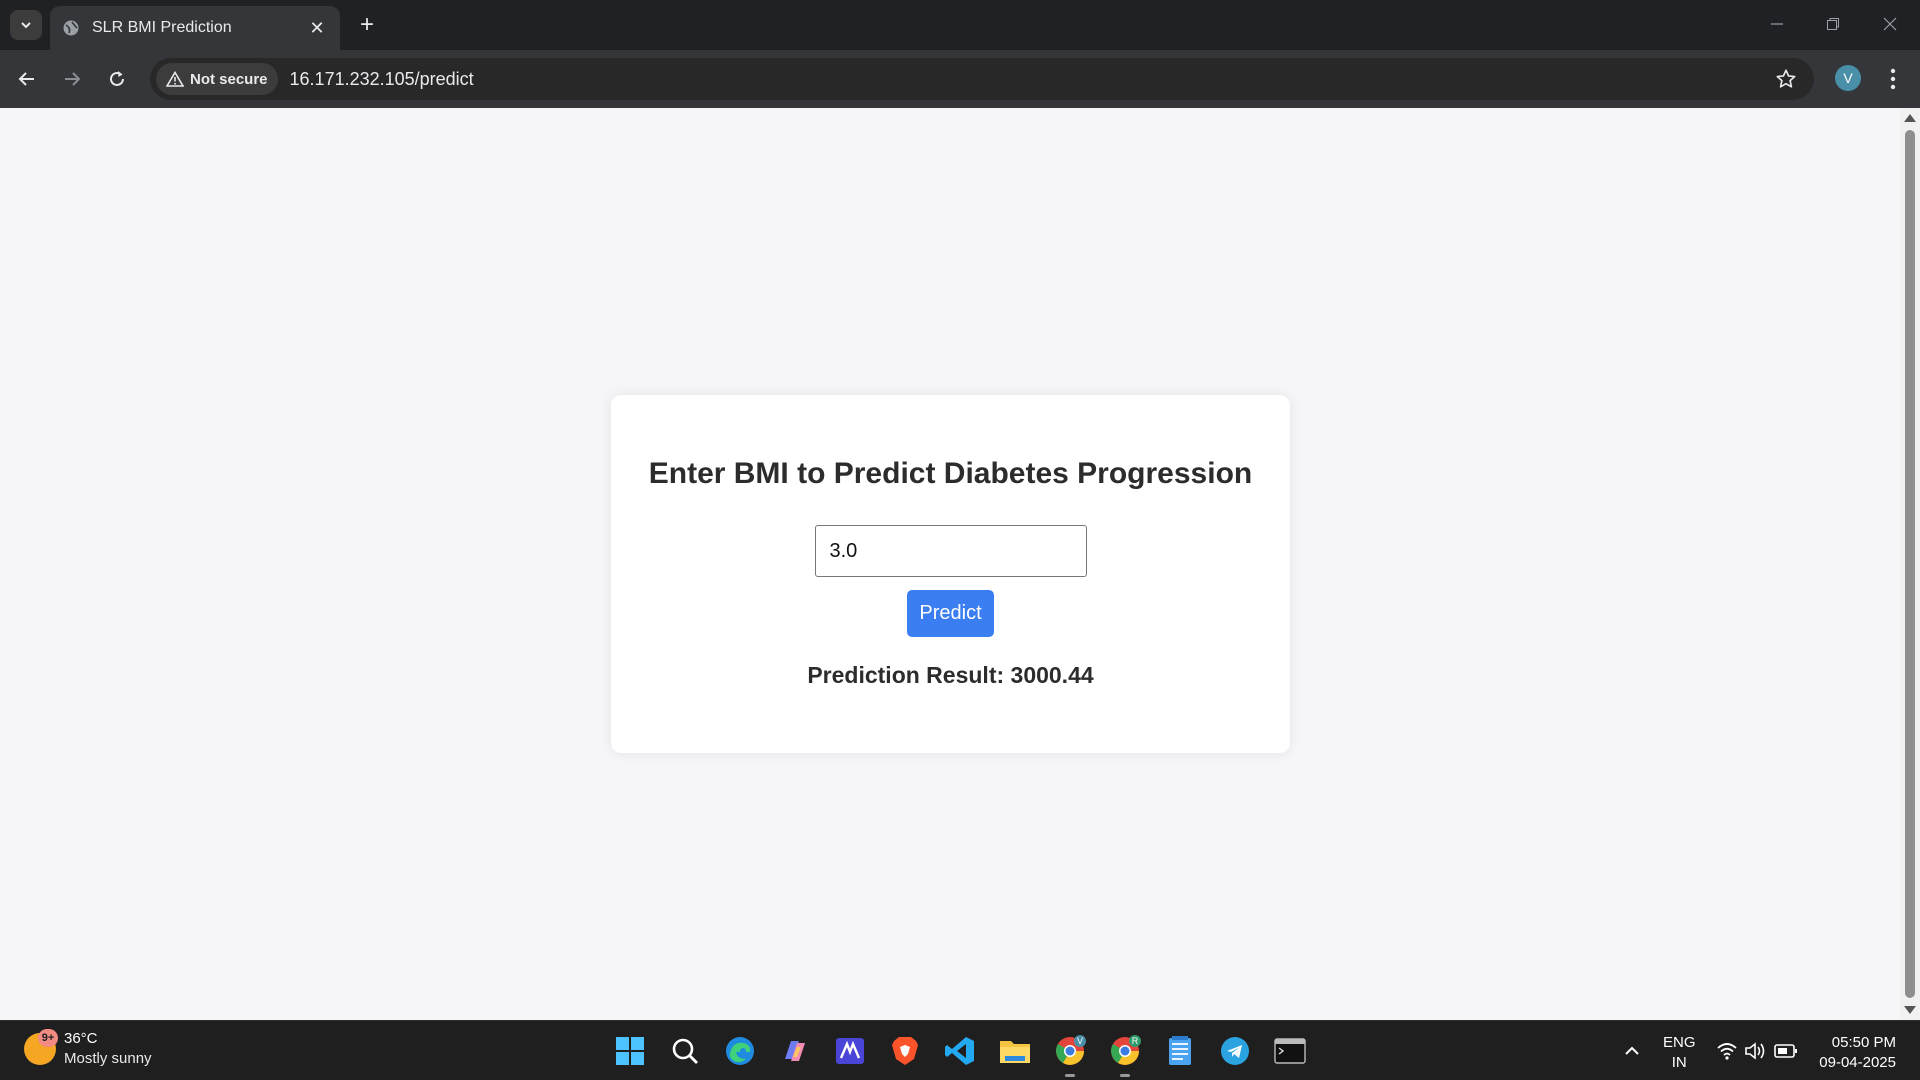 The image size is (1920, 1080). Describe the element at coordinates (1080, 1041) in the screenshot. I see `chrome-profile-badge: V` at that location.